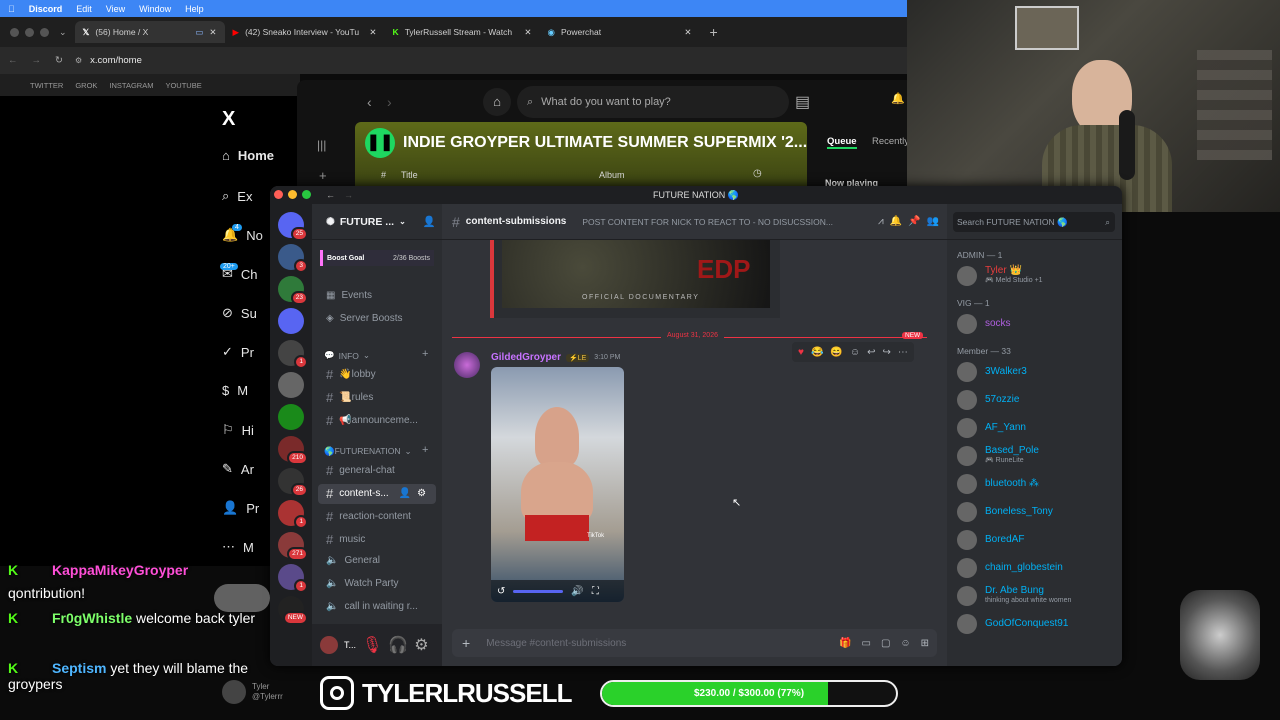  What do you see at coordinates (235, 390) in the screenshot?
I see `x-nav-money: $ M` at bounding box center [235, 390].